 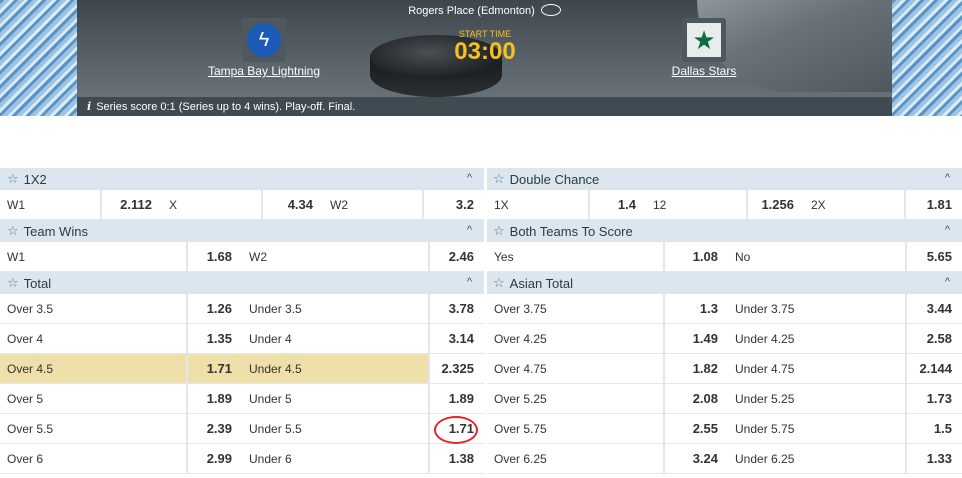 What do you see at coordinates (933, 428) in the screenshot?
I see `odds-button: 1.5` at bounding box center [933, 428].